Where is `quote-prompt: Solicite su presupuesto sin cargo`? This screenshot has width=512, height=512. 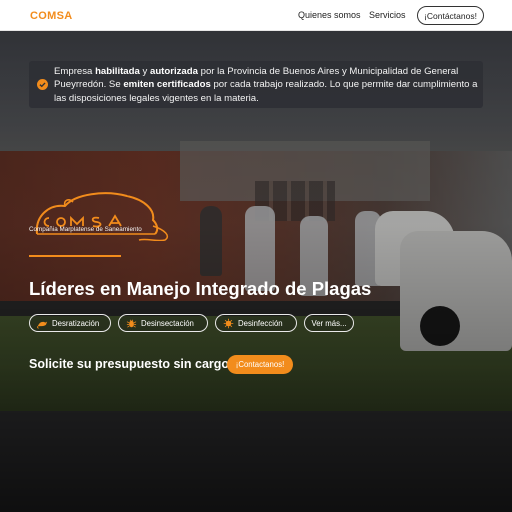
quote-prompt: Solicite su presupuesto sin cargo is located at coordinates (129, 364).